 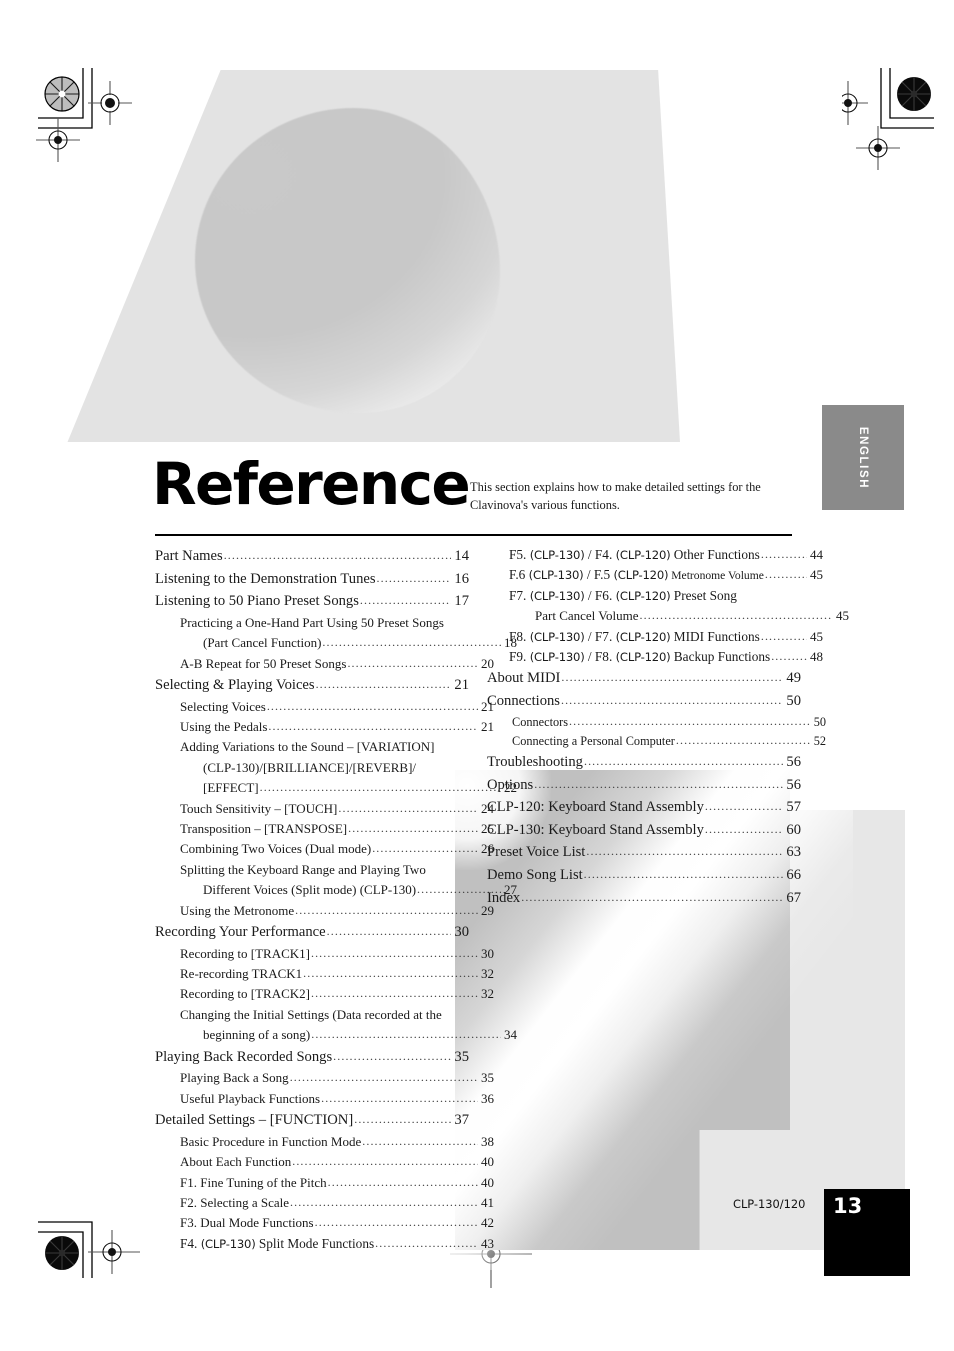 I want to click on language-tab-english: ENGLISH, so click(x=863, y=457).